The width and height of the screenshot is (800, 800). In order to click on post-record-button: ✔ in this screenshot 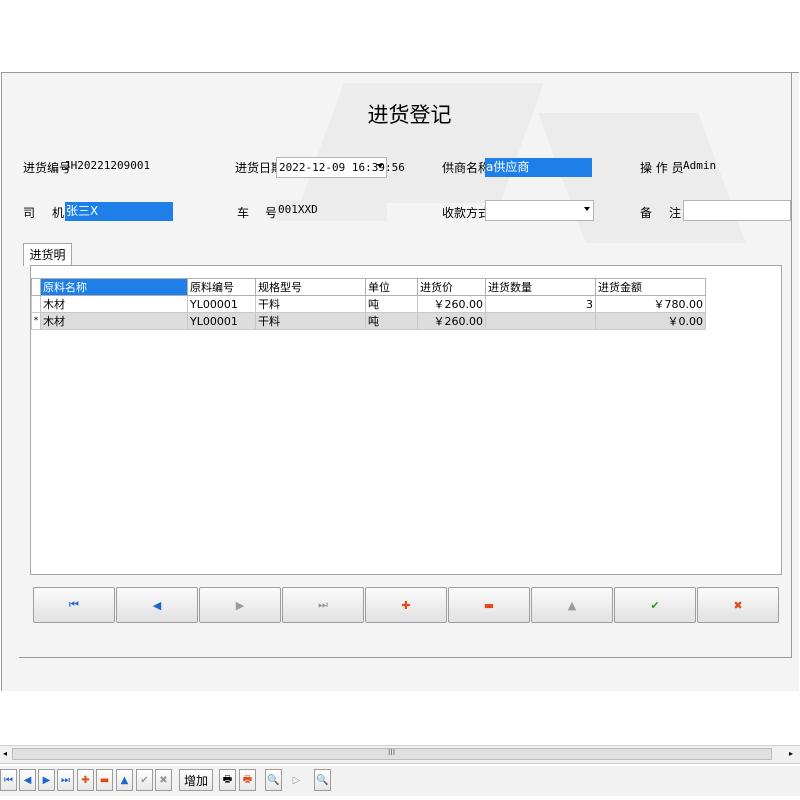, I will do `click(655, 605)`.